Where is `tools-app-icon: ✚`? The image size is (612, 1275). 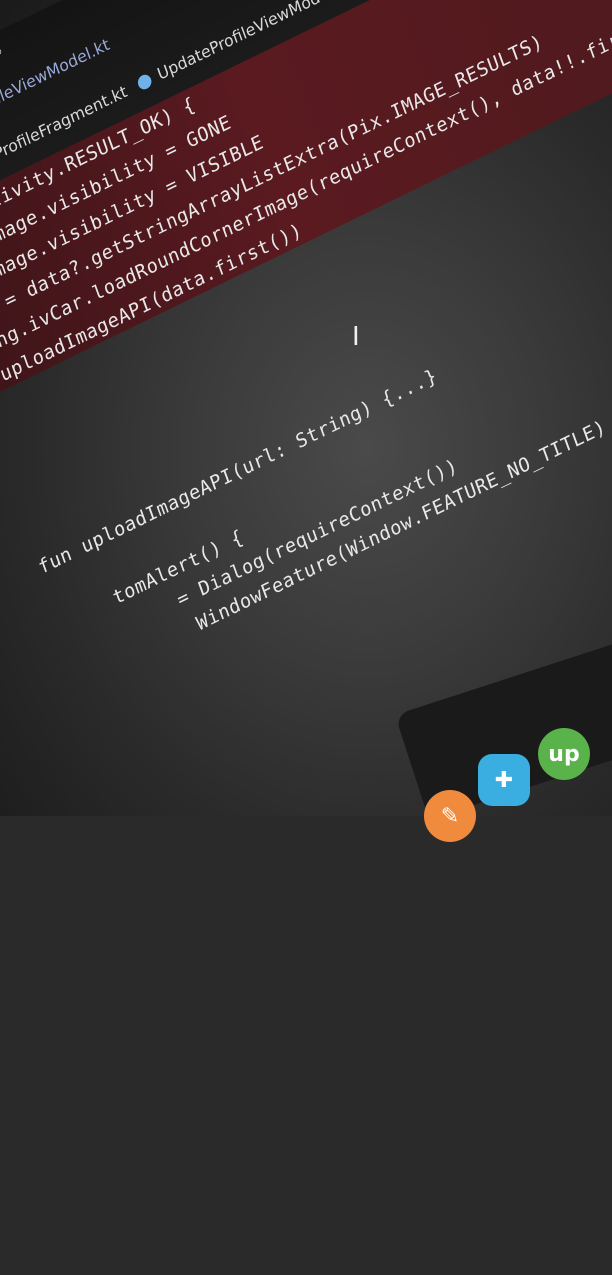
tools-app-icon: ✚ is located at coordinates (504, 780).